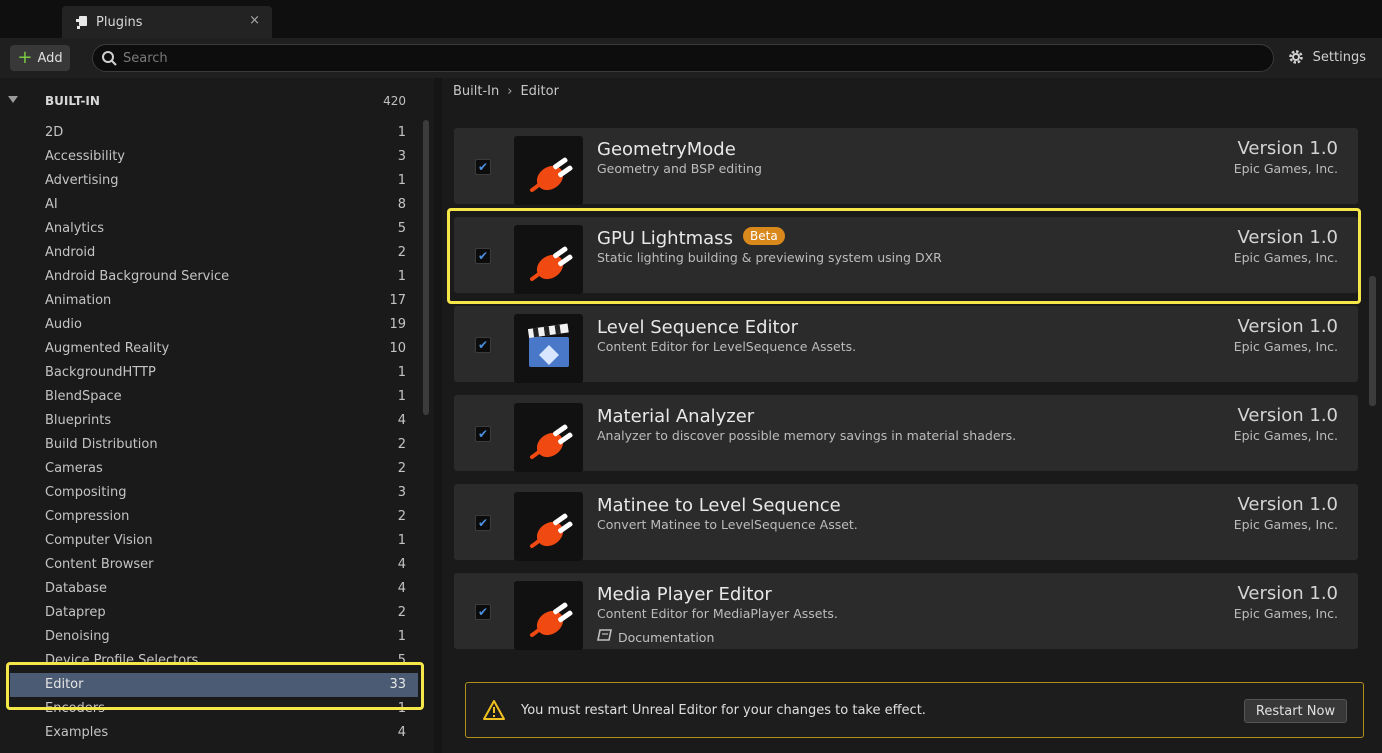 The height and width of the screenshot is (753, 1382). Describe the element at coordinates (76, 588) in the screenshot. I see `sidebar-item-label: Database` at that location.